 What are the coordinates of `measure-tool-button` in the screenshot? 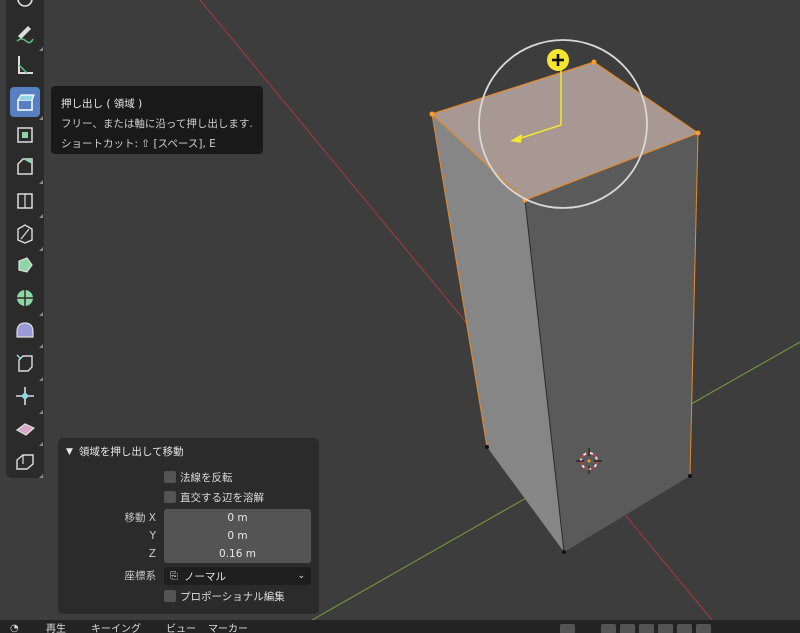 It's located at (25, 65).